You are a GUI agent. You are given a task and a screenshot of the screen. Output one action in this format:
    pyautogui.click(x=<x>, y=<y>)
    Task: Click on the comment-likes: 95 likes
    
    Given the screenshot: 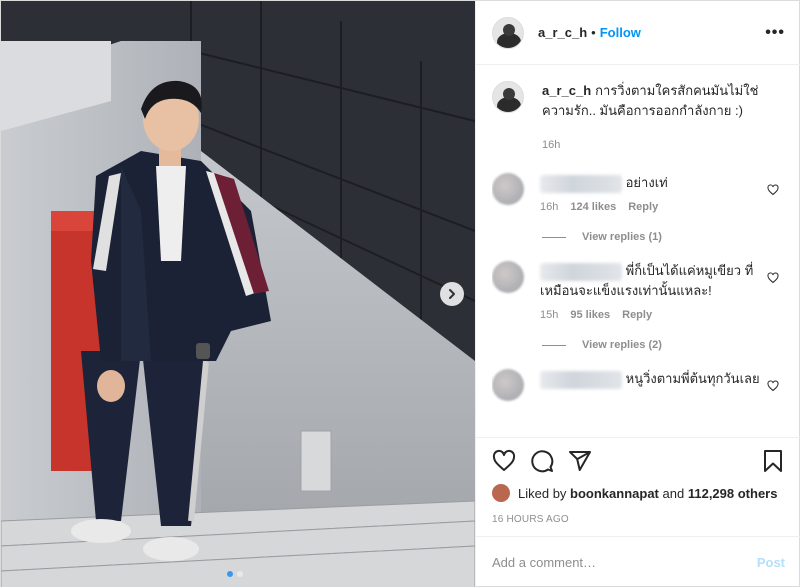 What is the action you would take?
    pyautogui.click(x=590, y=315)
    